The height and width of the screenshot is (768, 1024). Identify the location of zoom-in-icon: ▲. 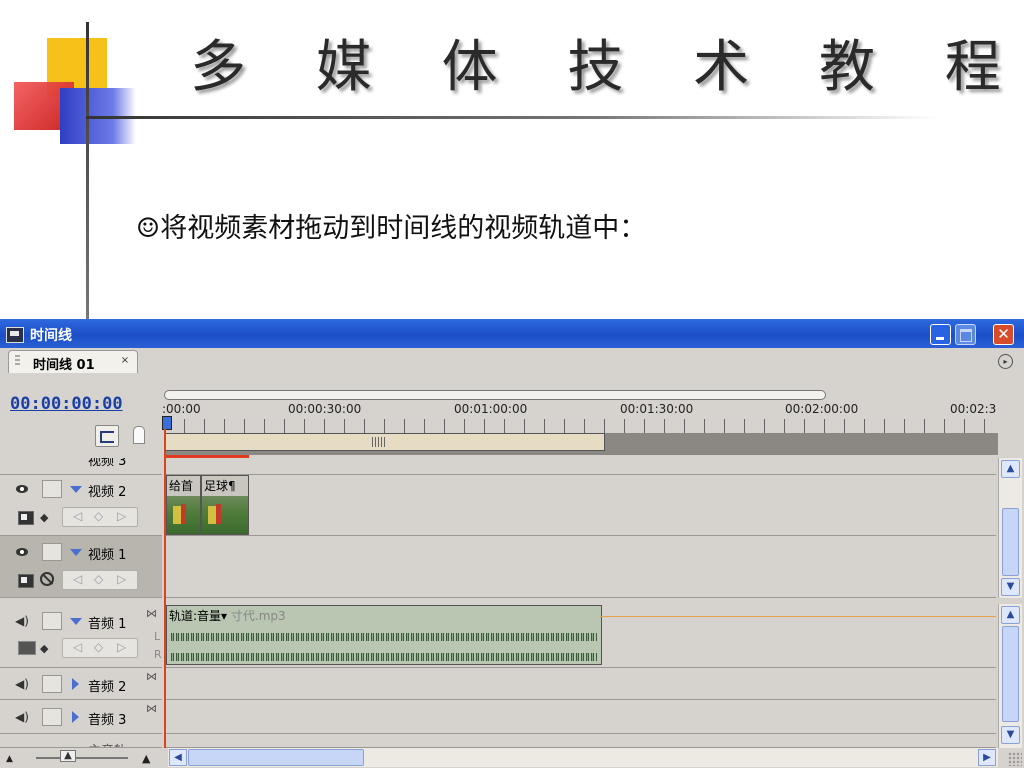
(146, 758).